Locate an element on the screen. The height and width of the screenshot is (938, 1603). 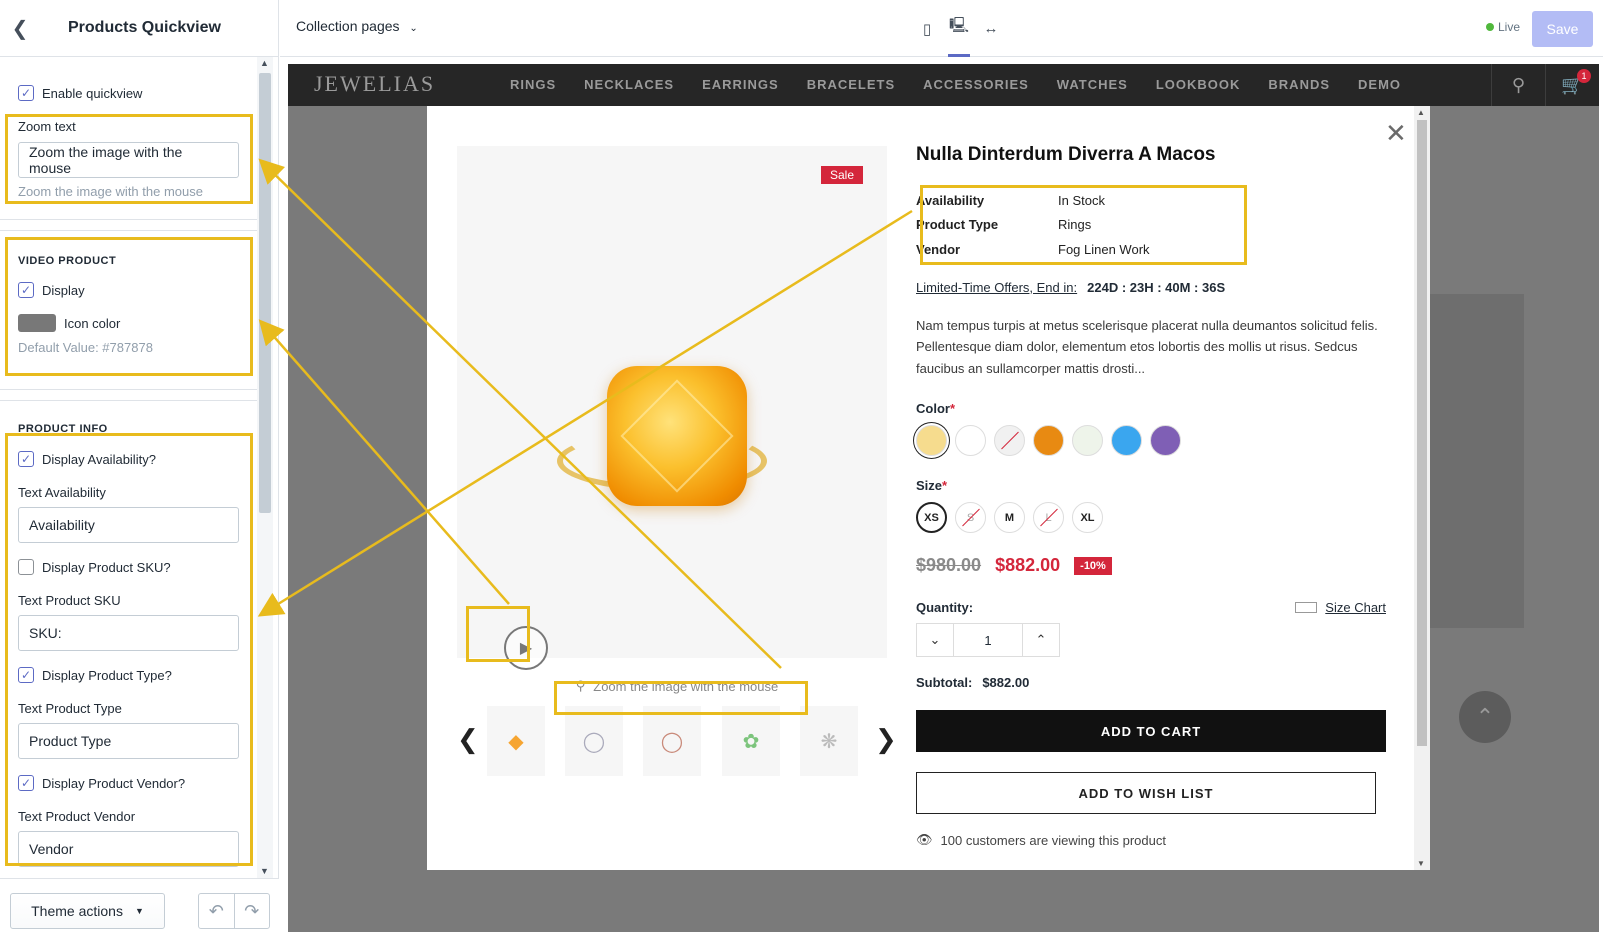
play-video-icon: ▶ is located at coordinates (526, 648).